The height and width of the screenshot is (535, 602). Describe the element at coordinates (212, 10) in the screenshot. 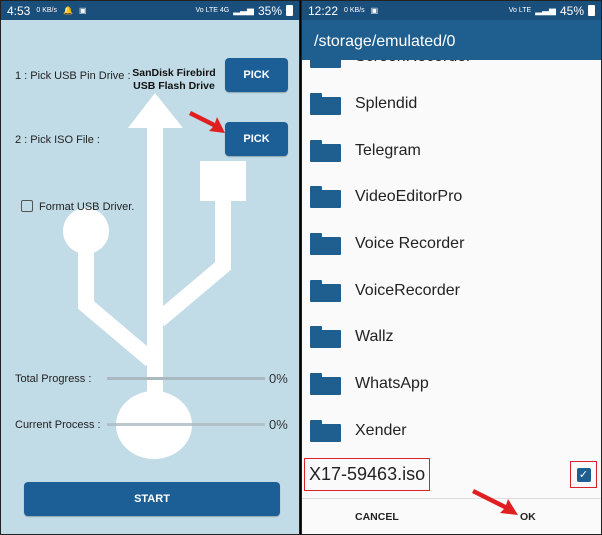

I see `carrier-label: Vo LTE 4G` at that location.